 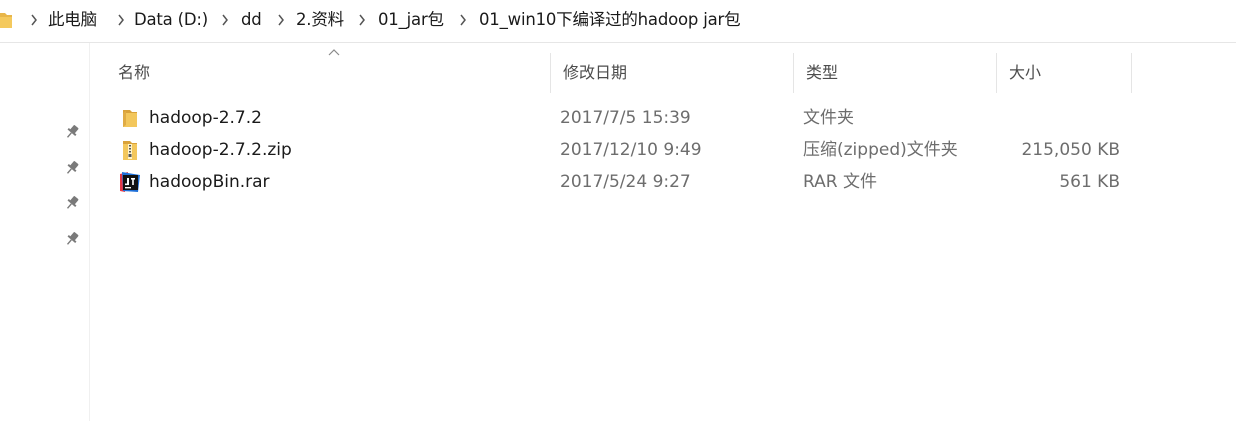 I want to click on file-size: 215,050 KB, so click(x=1070, y=150).